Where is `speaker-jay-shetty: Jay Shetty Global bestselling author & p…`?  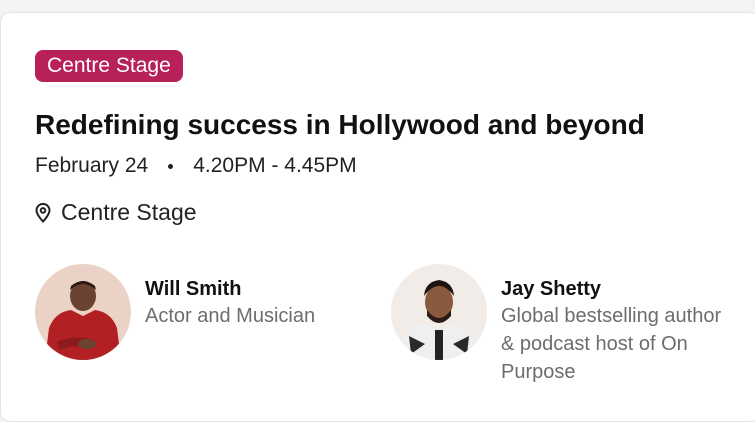 speaker-jay-shetty: Jay Shetty Global bestselling author & p… is located at coordinates (561, 325).